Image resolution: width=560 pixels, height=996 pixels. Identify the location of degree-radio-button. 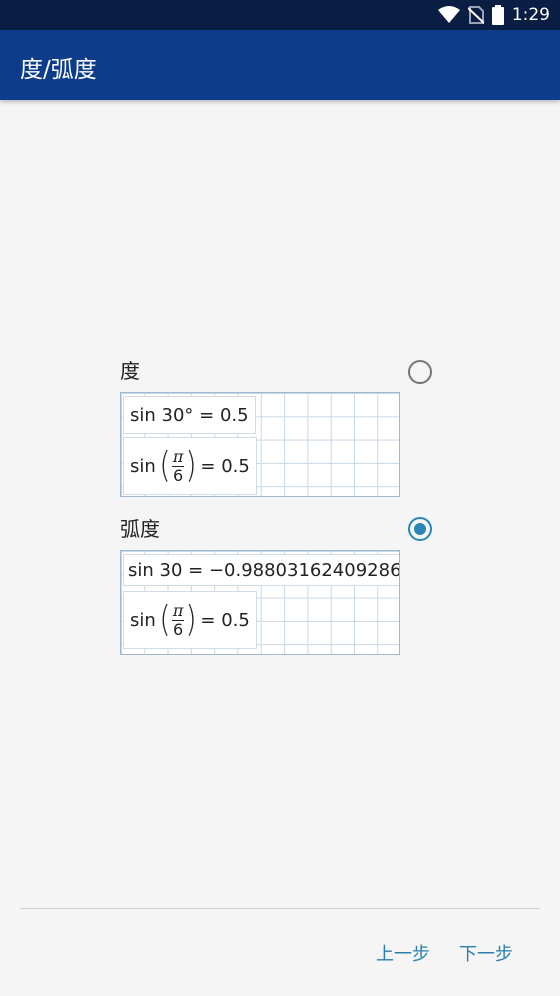
(420, 372).